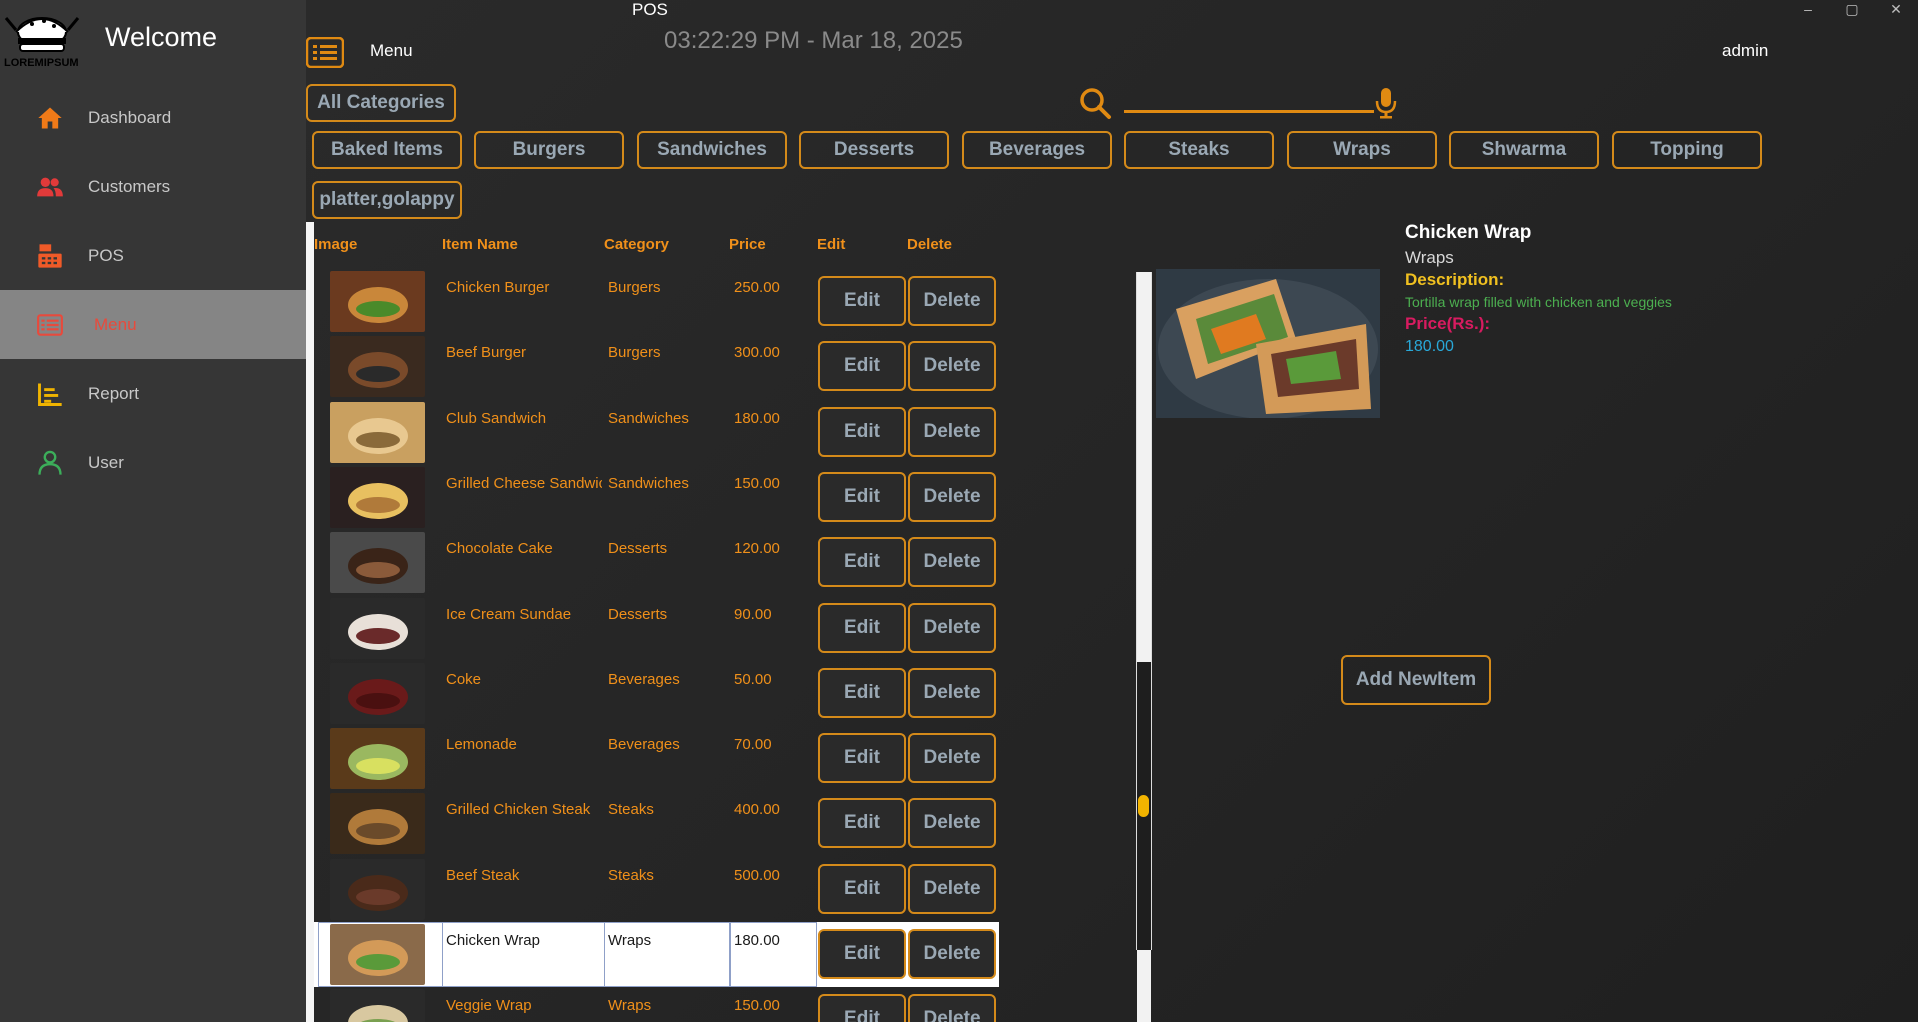 The image size is (1918, 1022). I want to click on table-left-border, so click(310, 622).